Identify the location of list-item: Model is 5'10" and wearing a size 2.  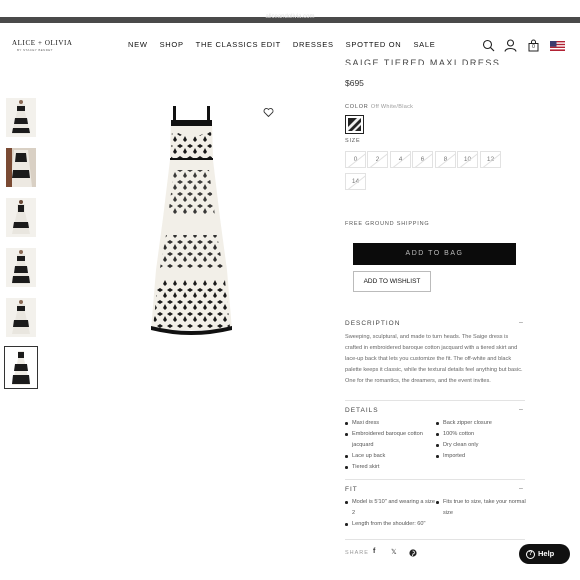
(390, 508).